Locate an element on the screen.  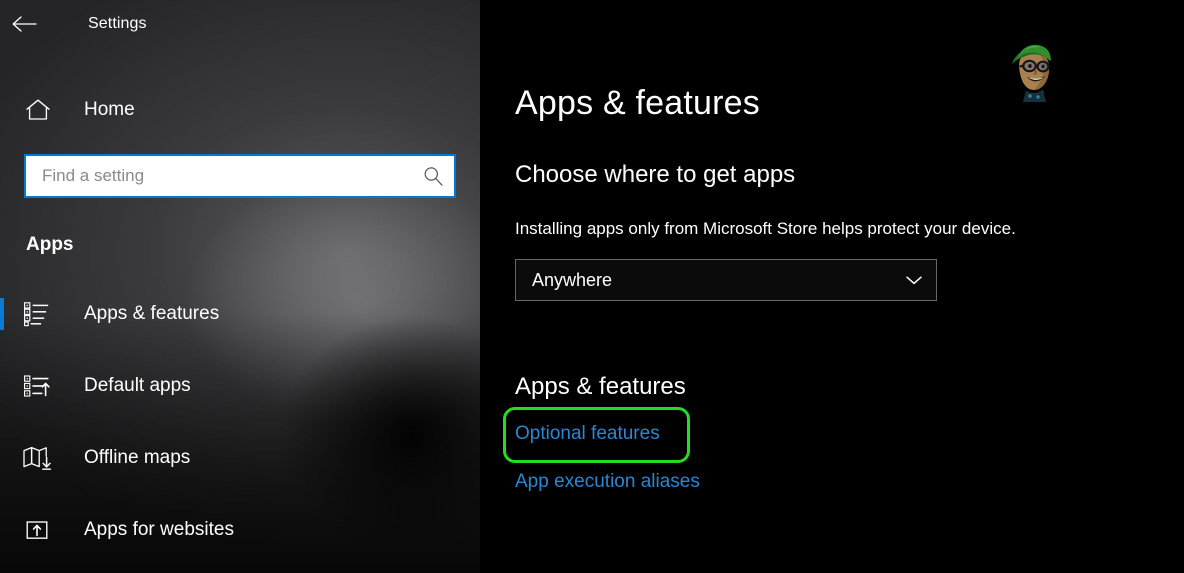
app-execution-aliases-row: App execution aliases is located at coordinates (849, 482).